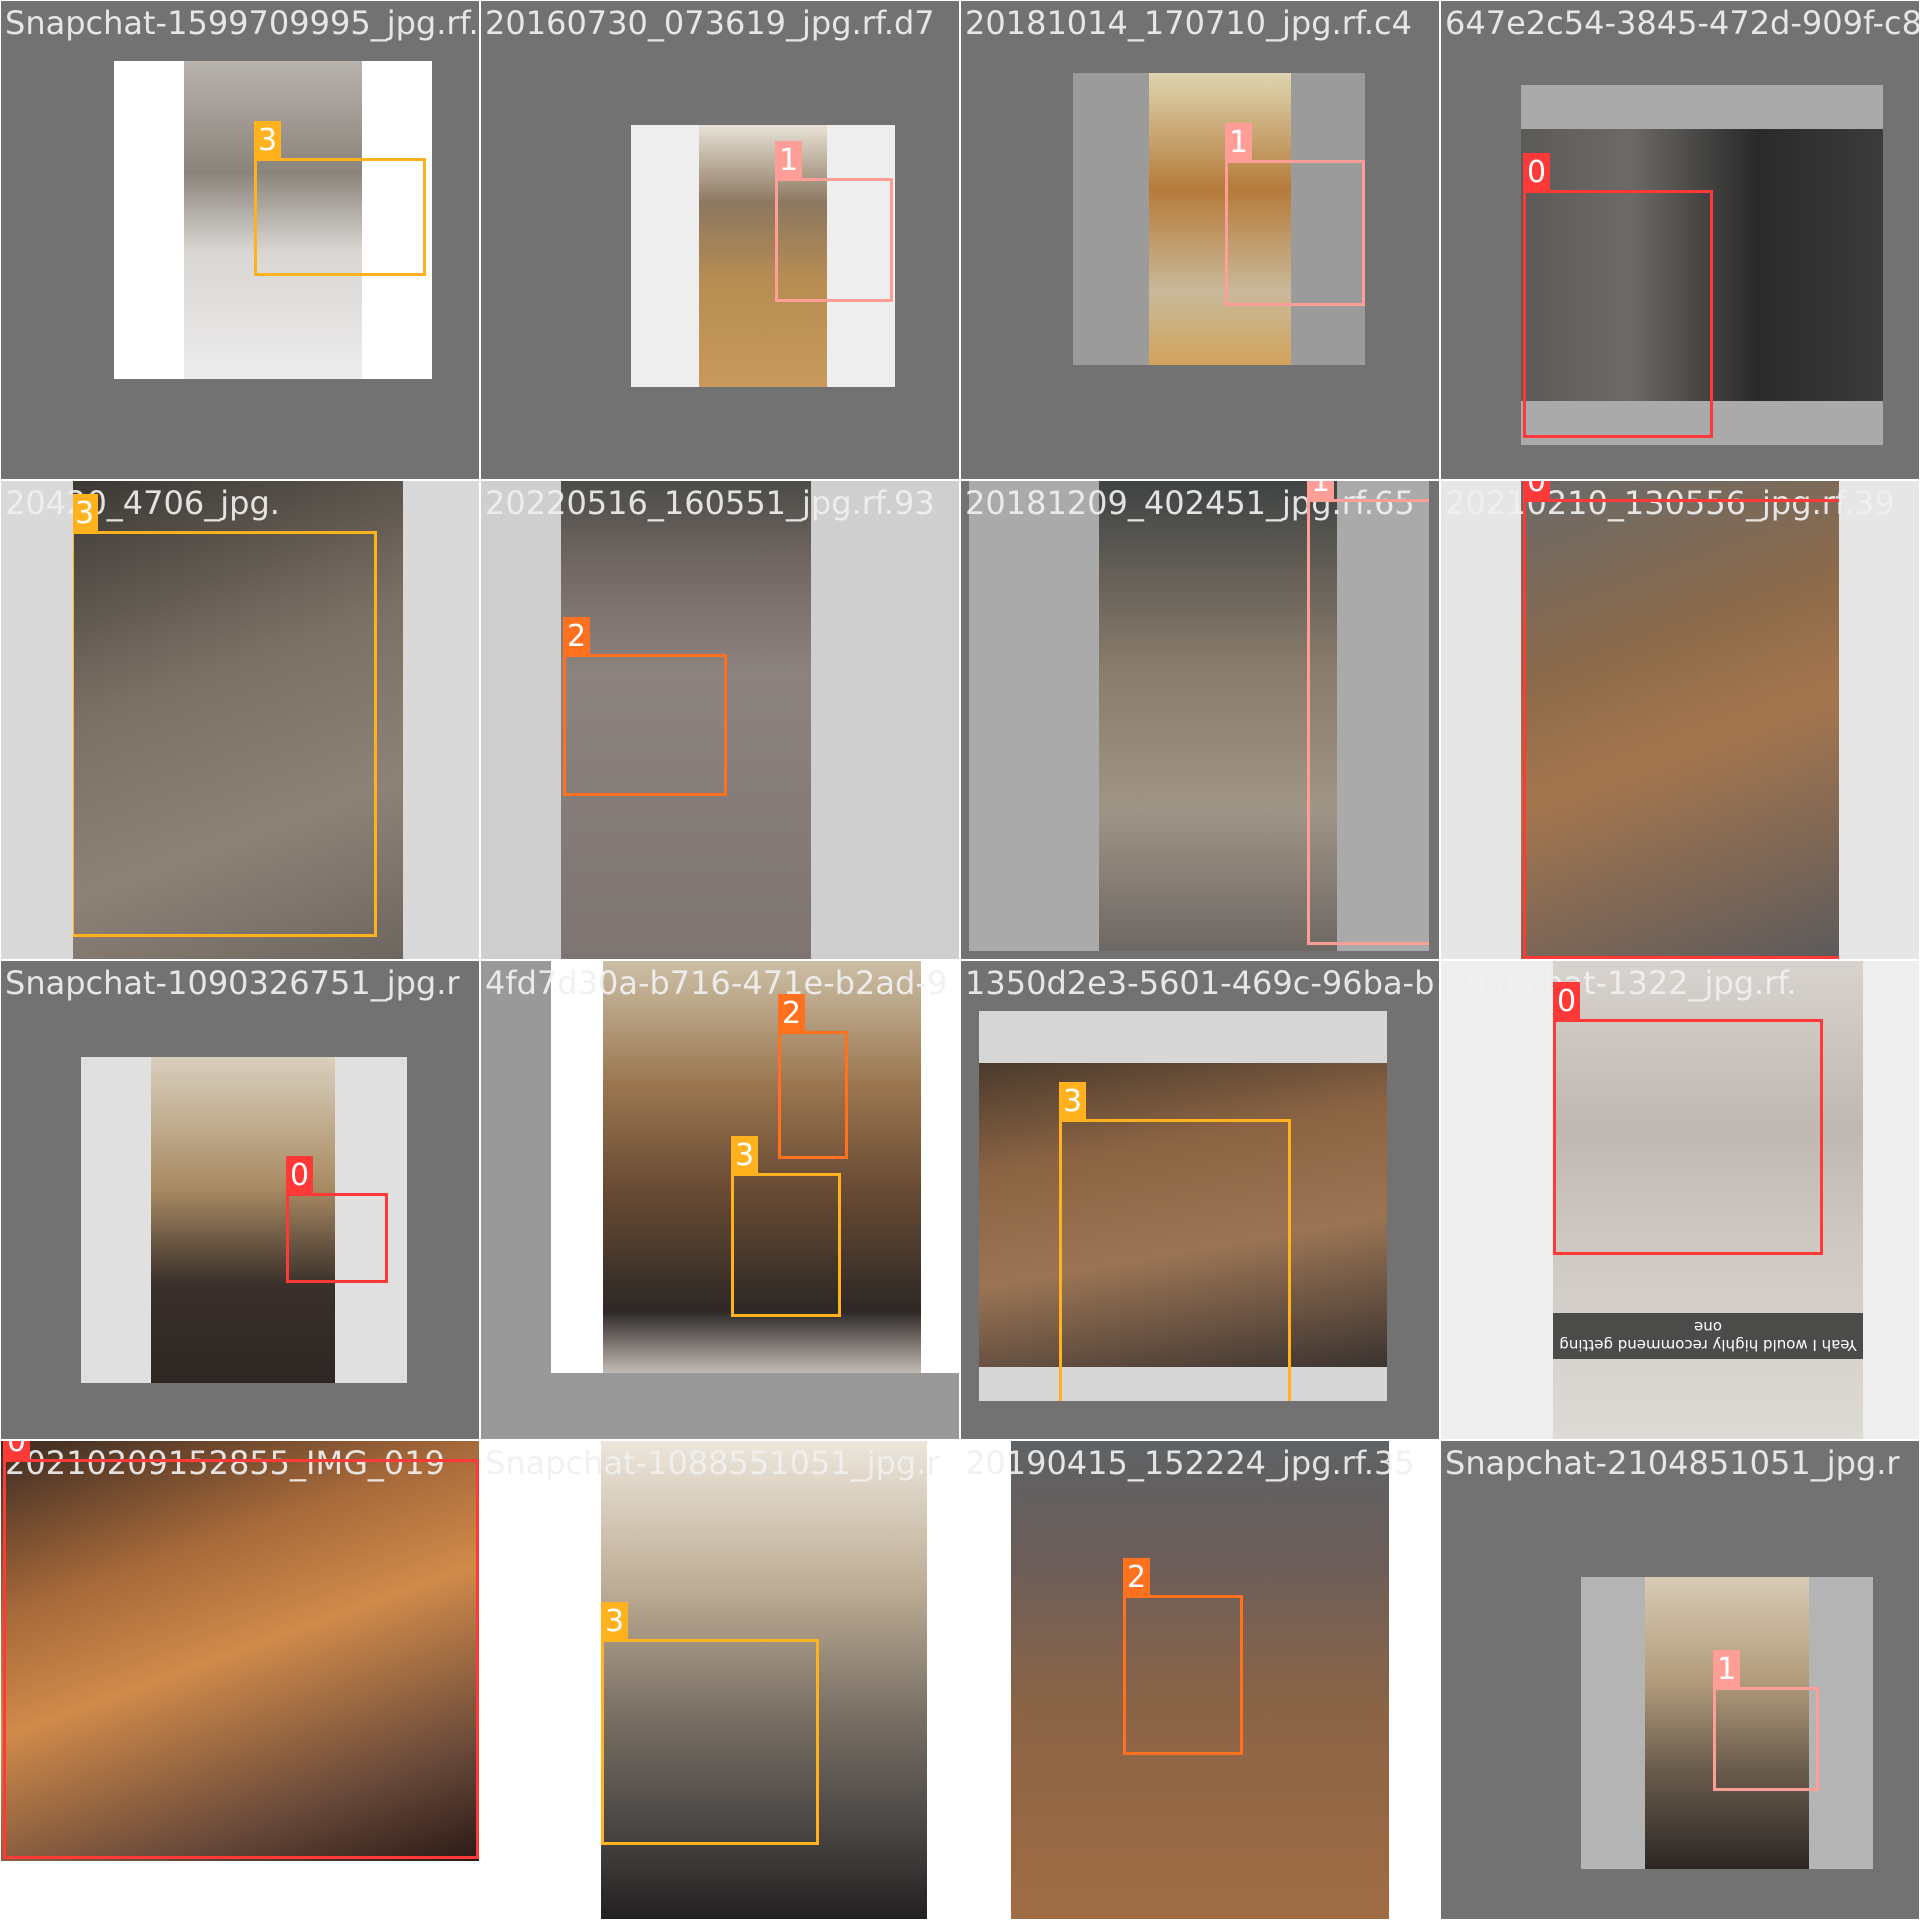  I want to click on mosaic-tile: 3 1350d2e3-5601-469c-96ba-b, so click(1200, 1200).